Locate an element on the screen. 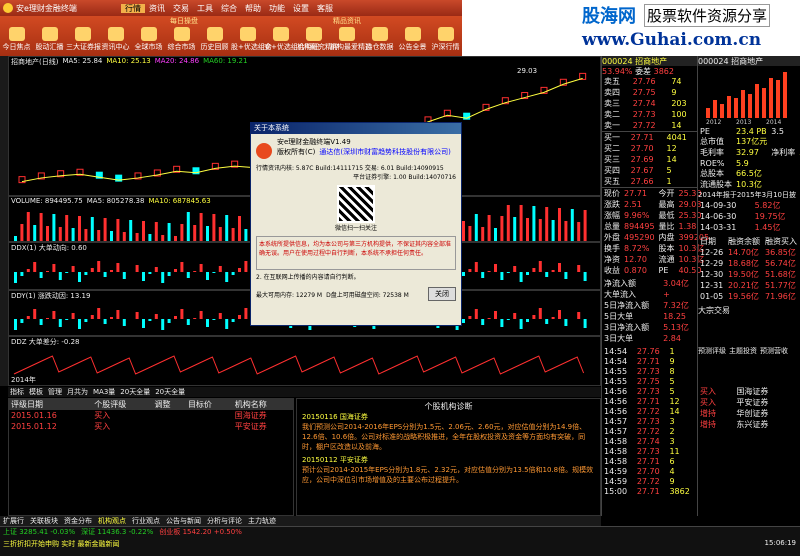  stat-cell: 最高 is located at coordinates (666, 204).